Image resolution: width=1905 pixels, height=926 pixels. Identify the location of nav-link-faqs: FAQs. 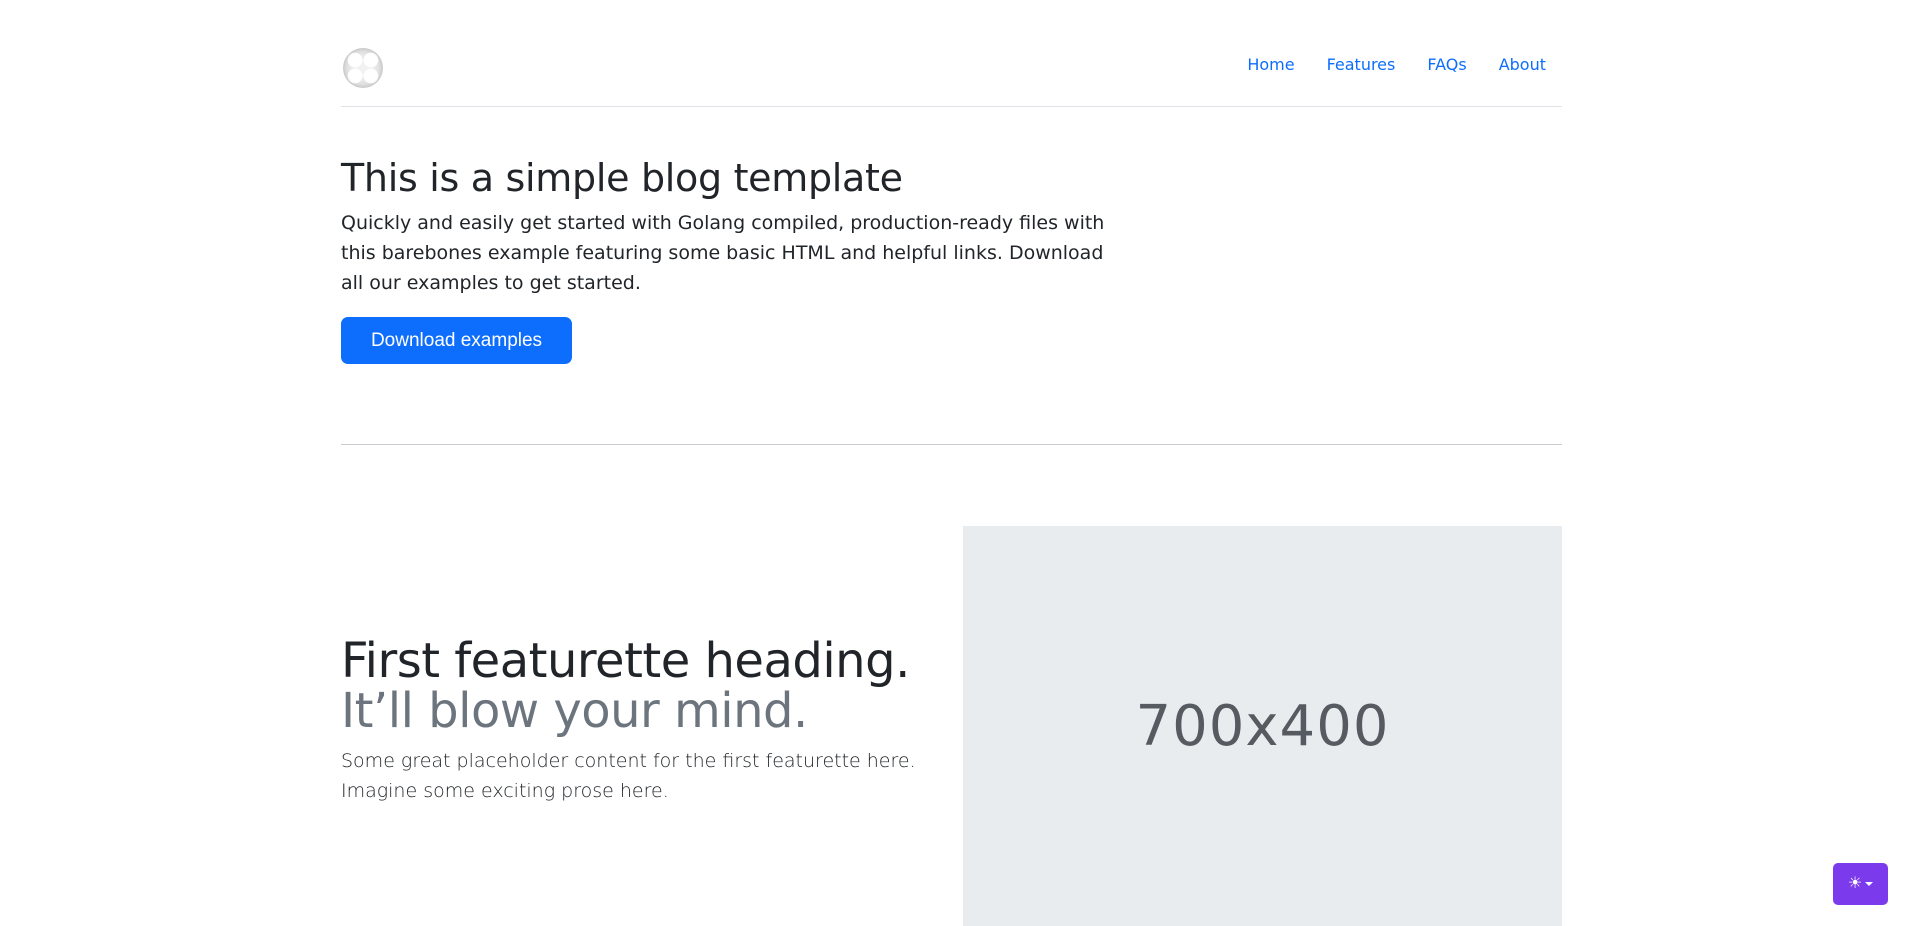
(1446, 65).